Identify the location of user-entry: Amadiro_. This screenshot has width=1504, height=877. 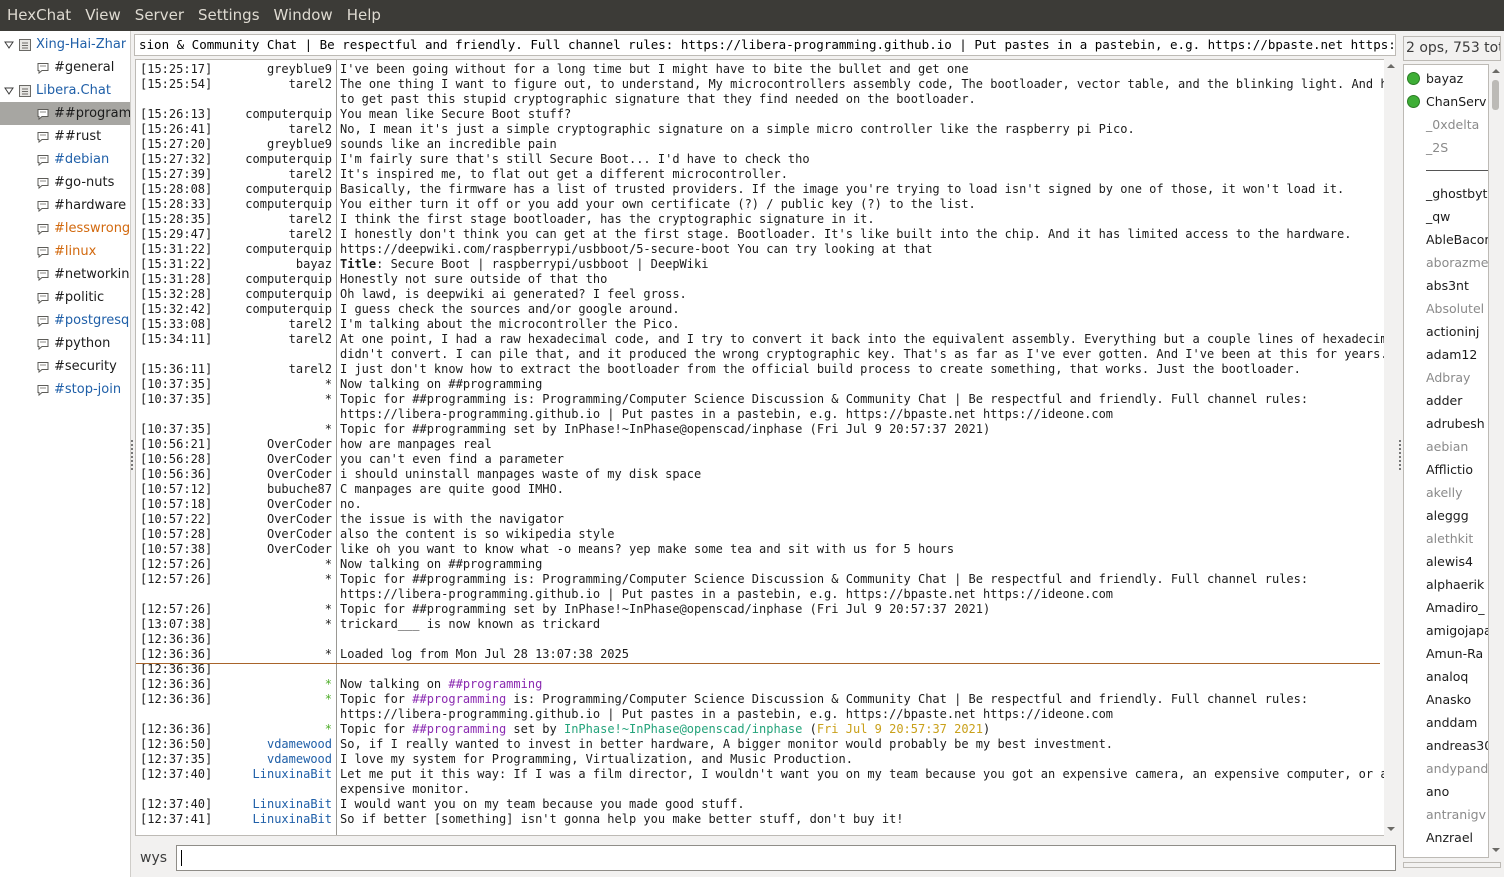
(1455, 607).